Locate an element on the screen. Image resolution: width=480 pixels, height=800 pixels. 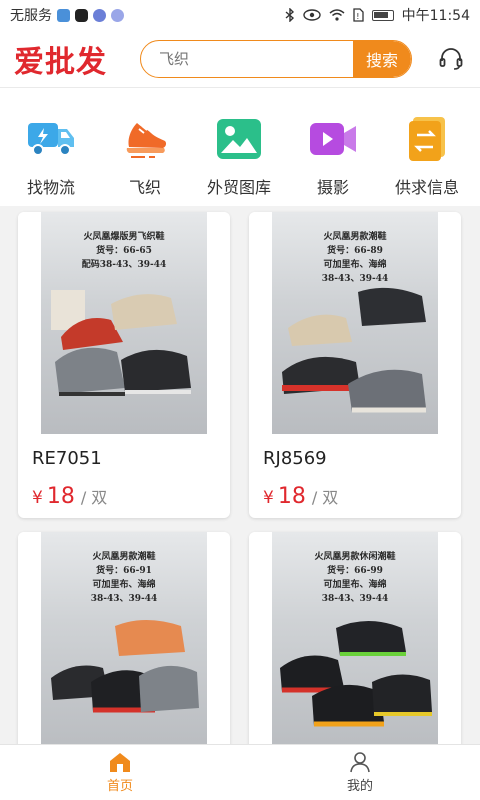
bluetooth-icon is located at coordinates (289, 15).